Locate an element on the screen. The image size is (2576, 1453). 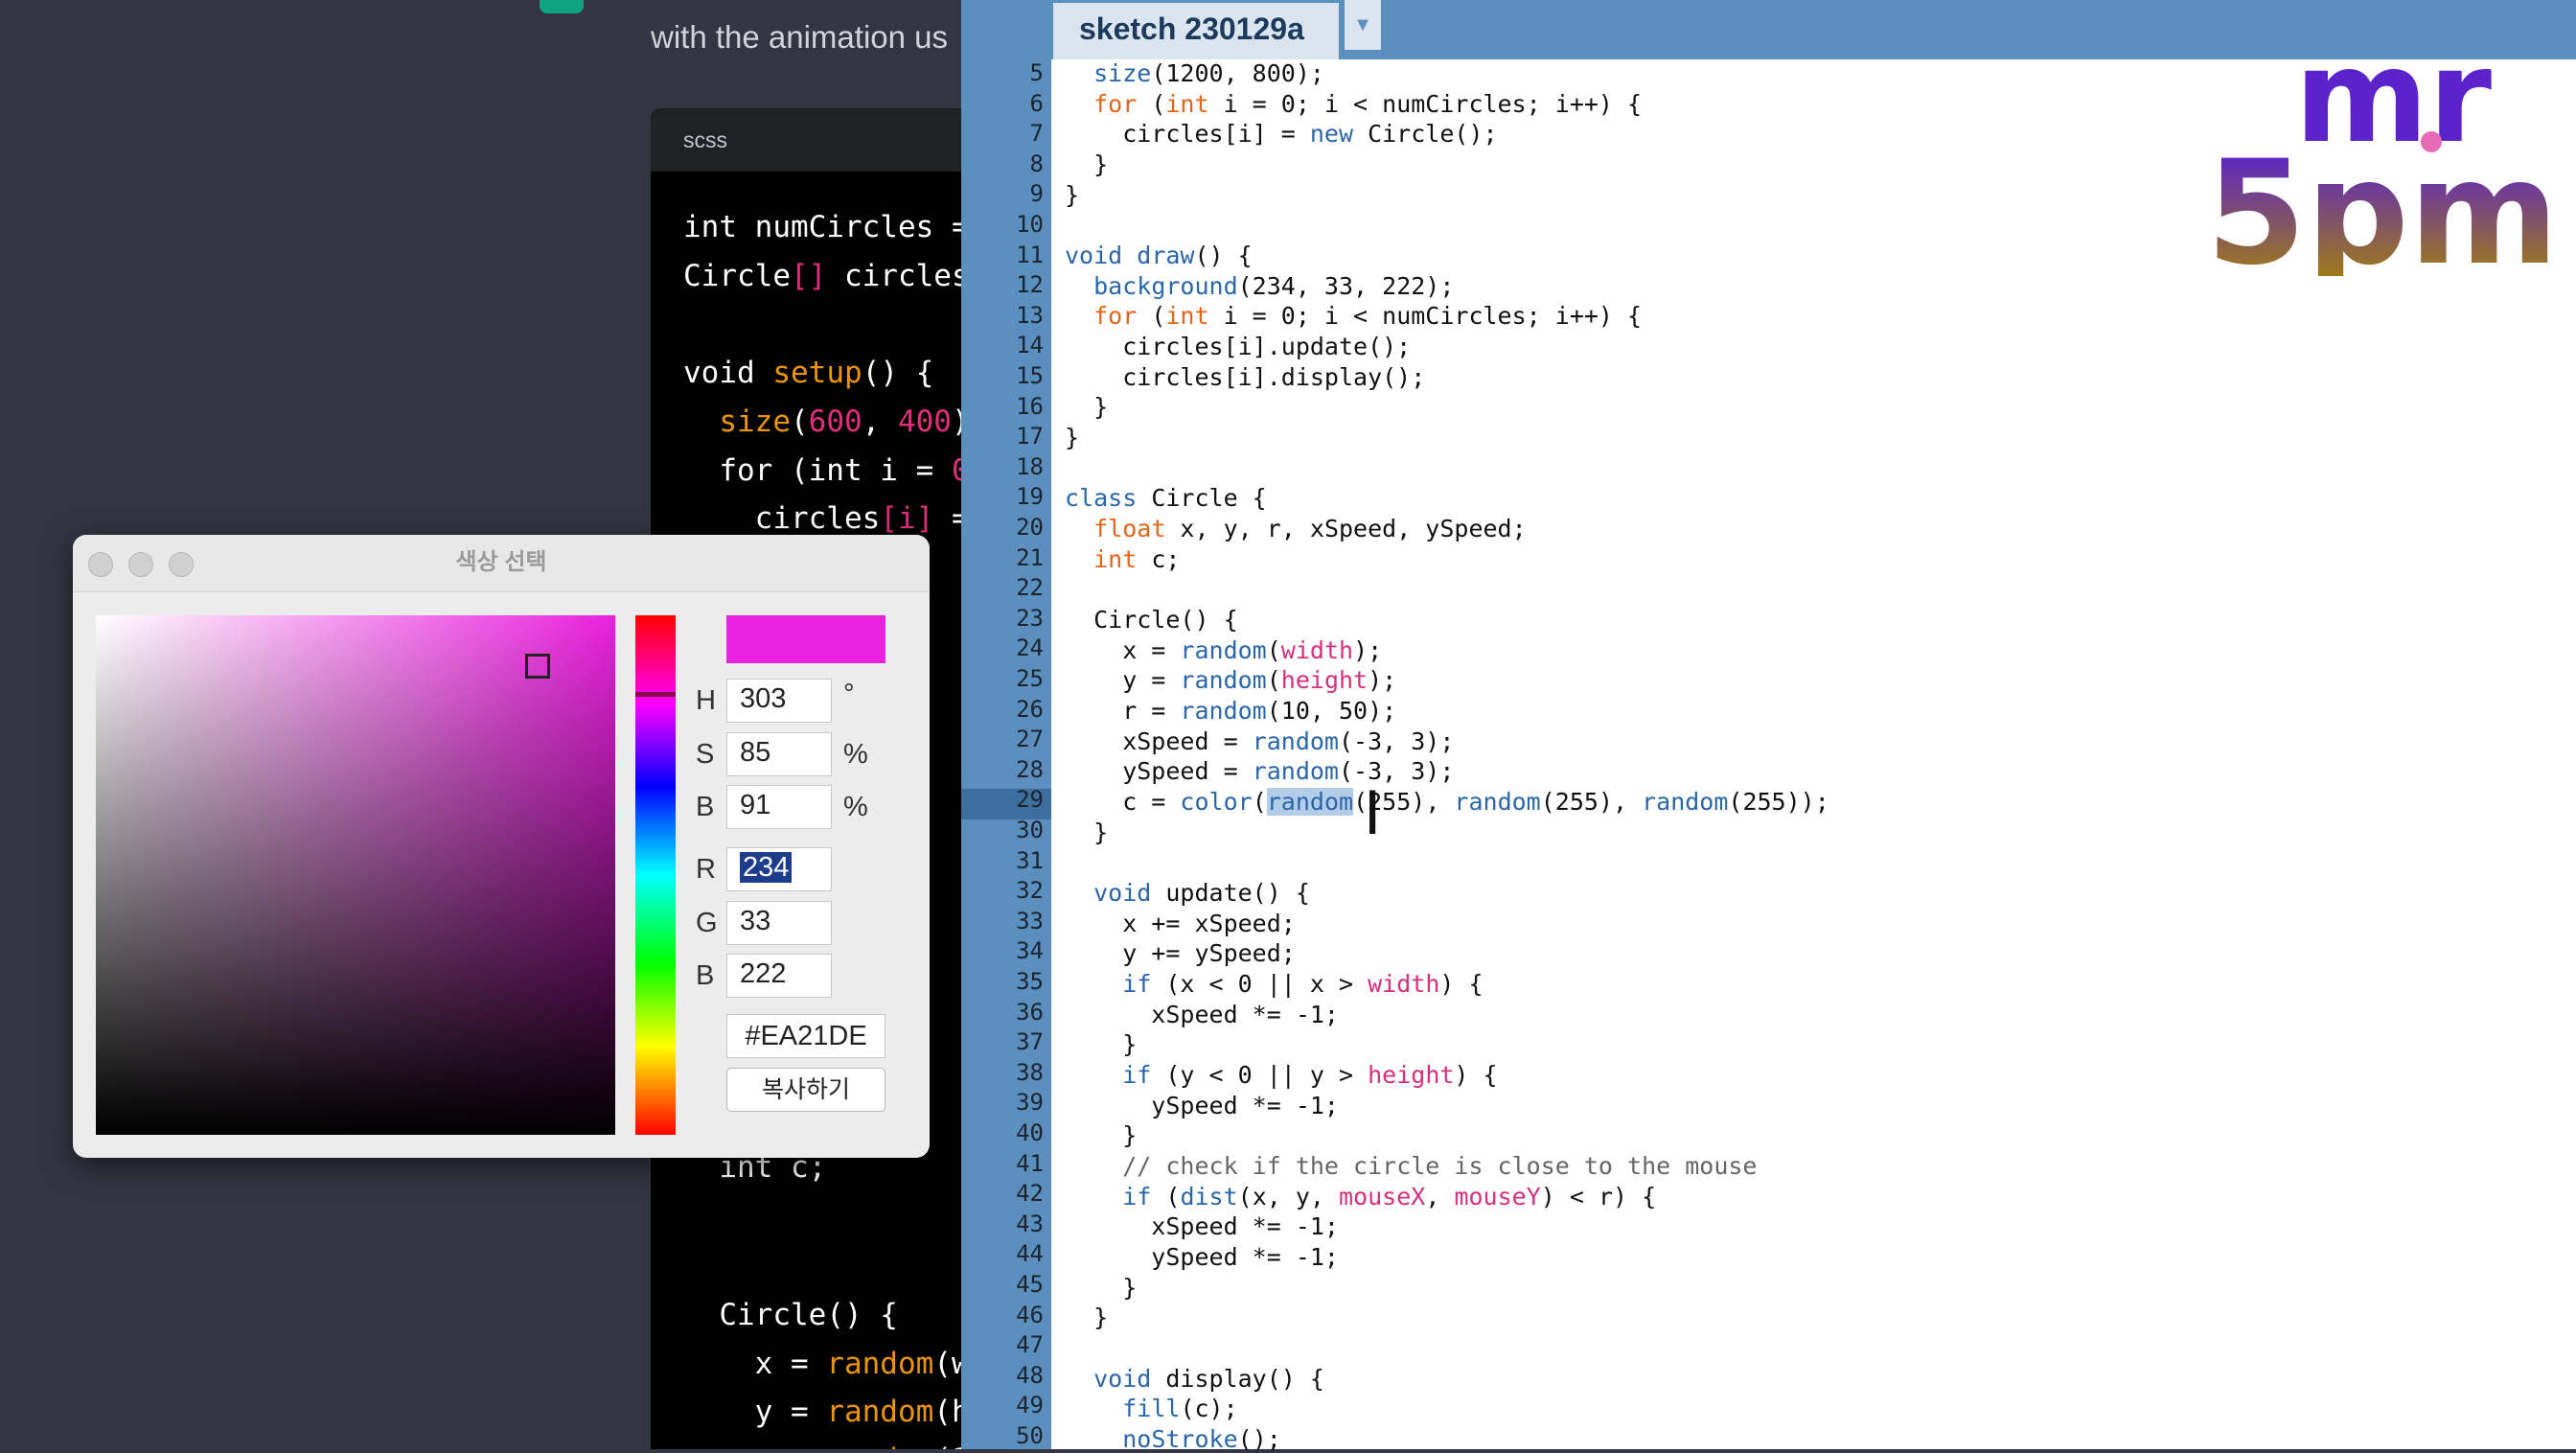
code-line: void draw() { is located at coordinates (1159, 256).